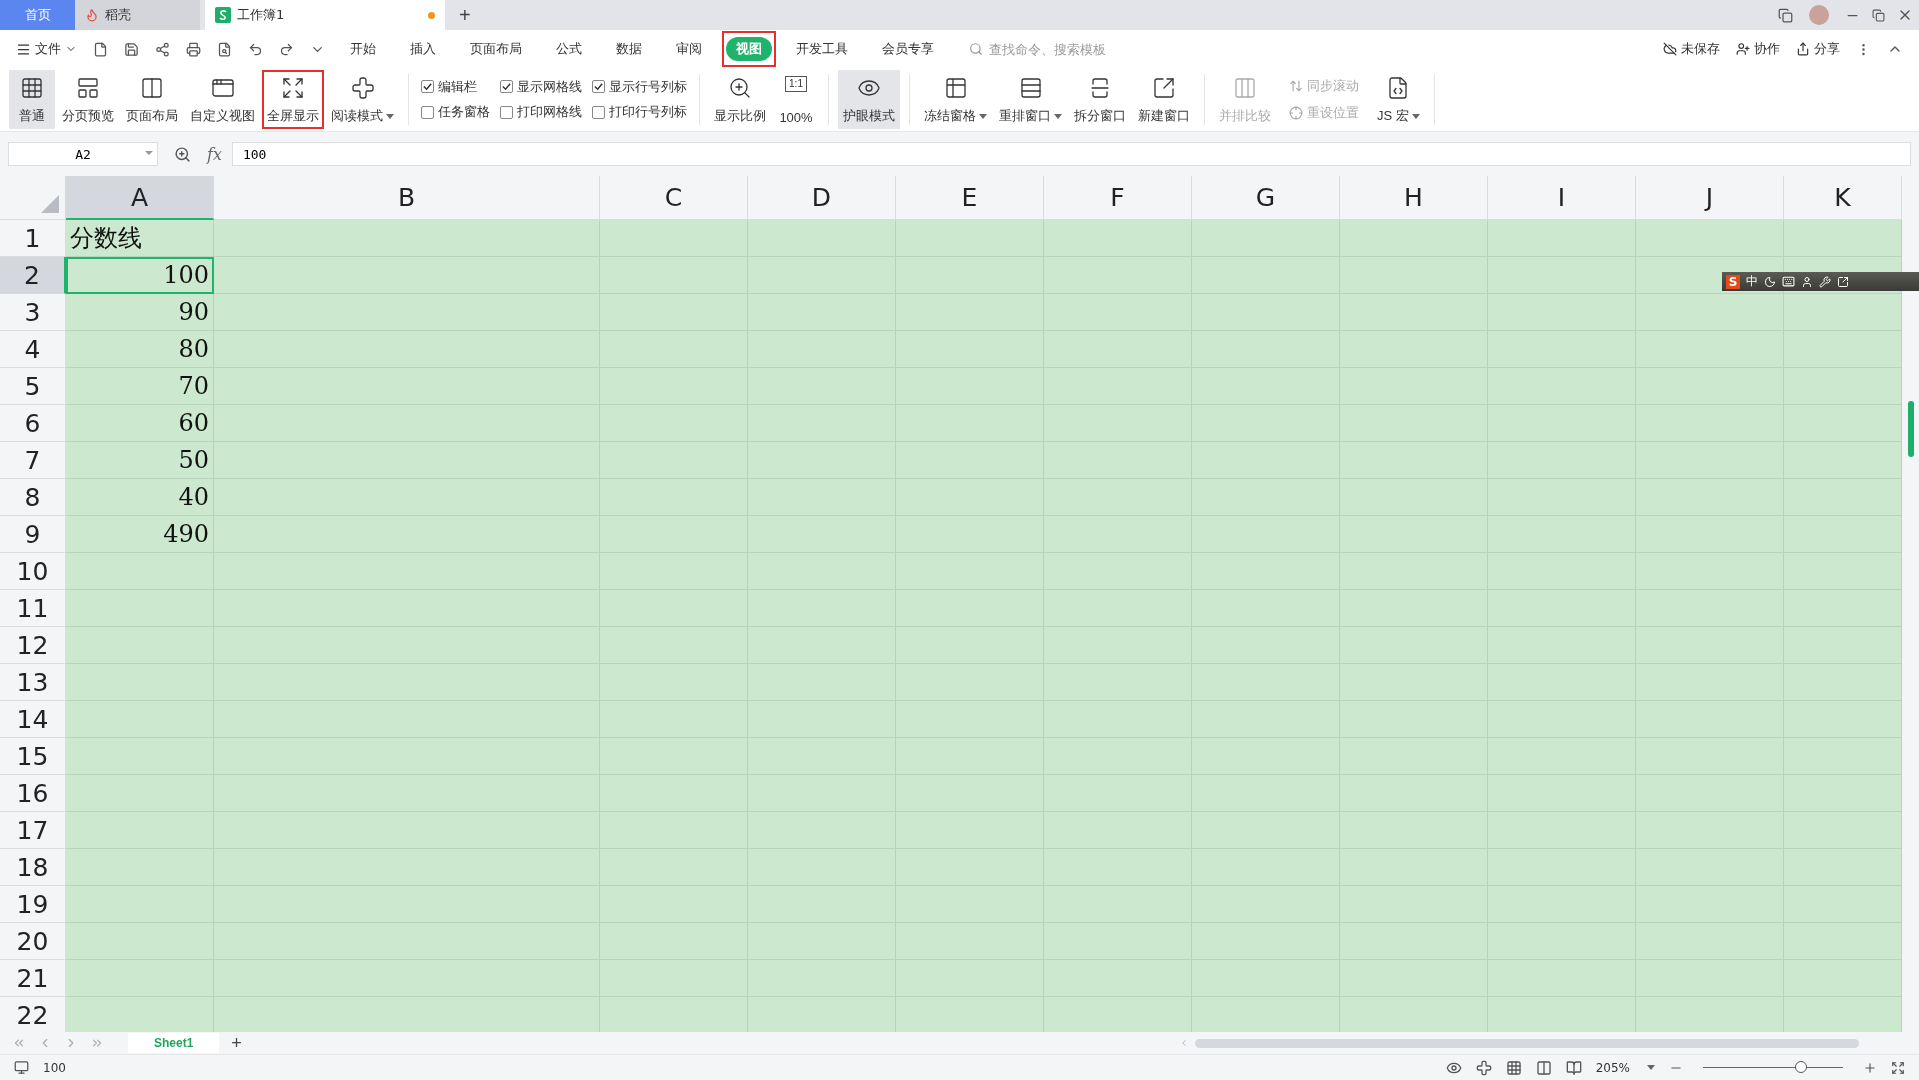 Image resolution: width=1919 pixels, height=1080 pixels. I want to click on scrollbar-thumb, so click(1910, 429).